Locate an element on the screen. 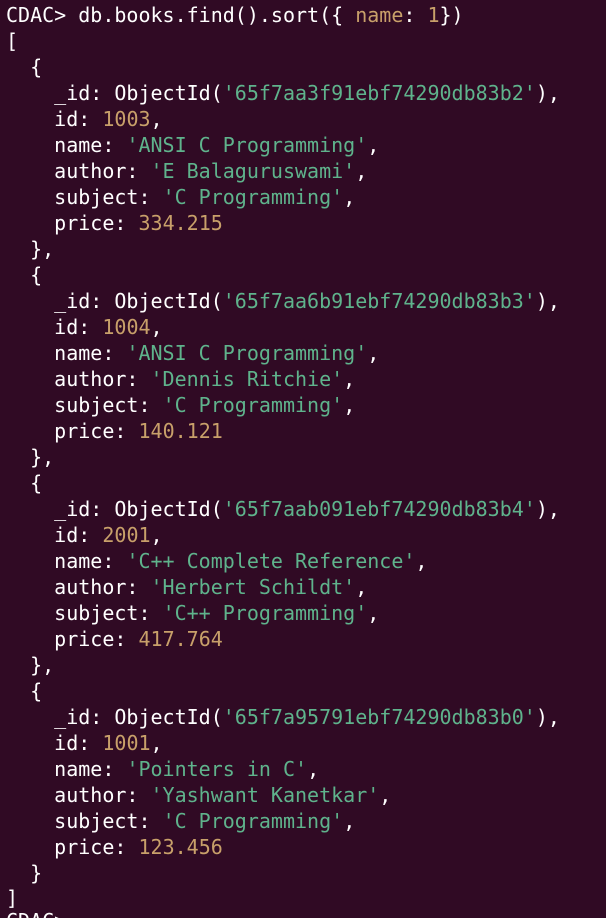  id-value: 1003 is located at coordinates (126, 119).